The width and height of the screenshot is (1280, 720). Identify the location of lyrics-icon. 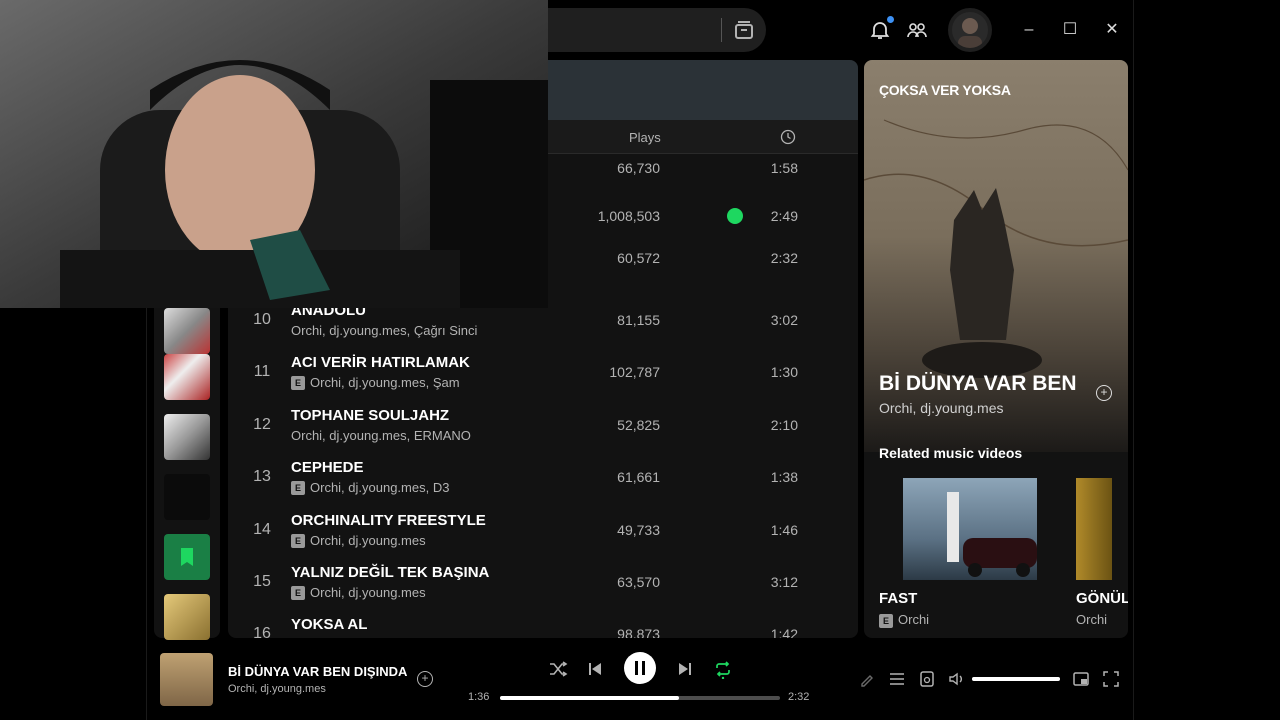
(867, 679).